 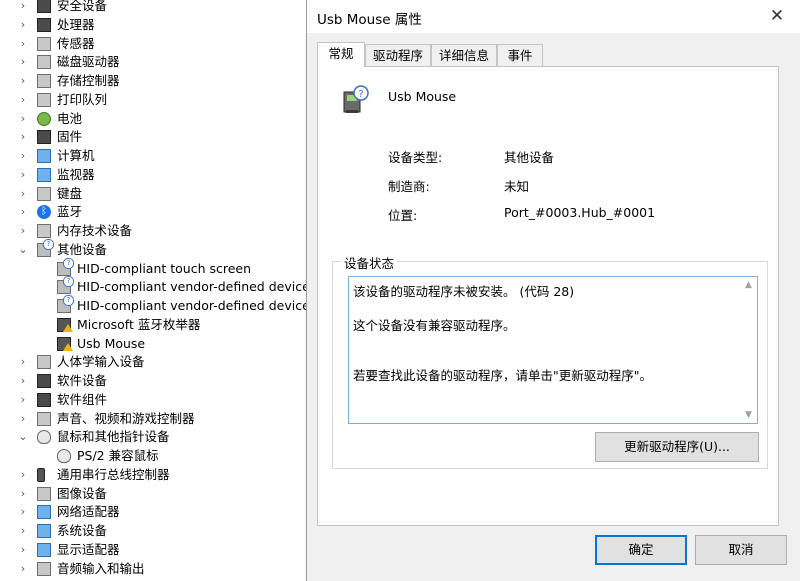 I want to click on close-icon: ✕, so click(x=777, y=16).